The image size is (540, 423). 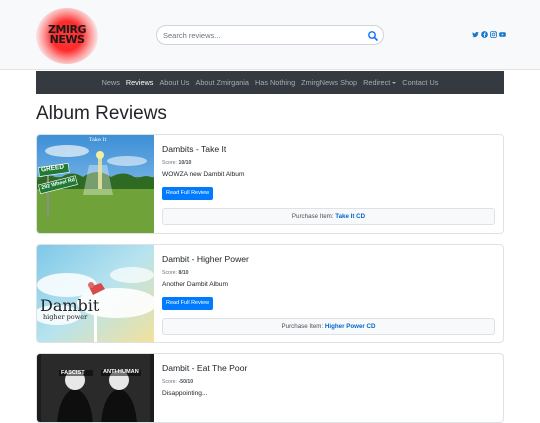 I want to click on search-icon, so click(x=373, y=36).